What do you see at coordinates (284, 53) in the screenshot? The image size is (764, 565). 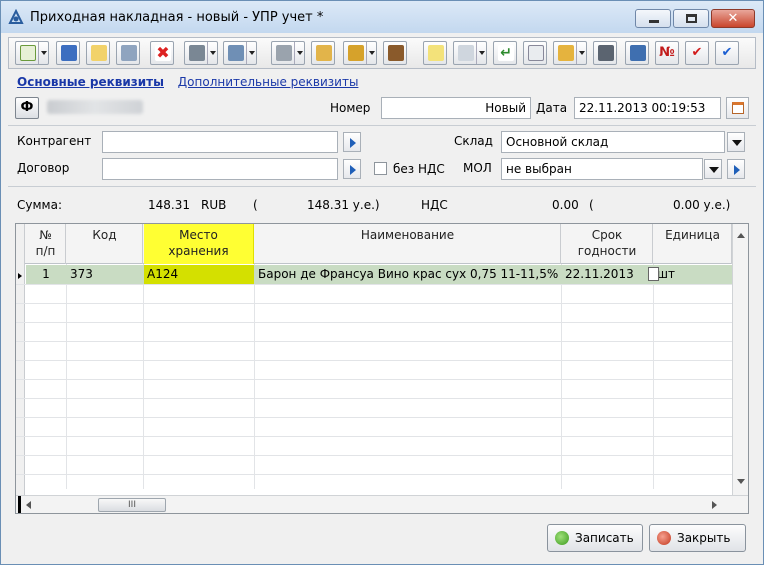 I see `printer-icon` at bounding box center [284, 53].